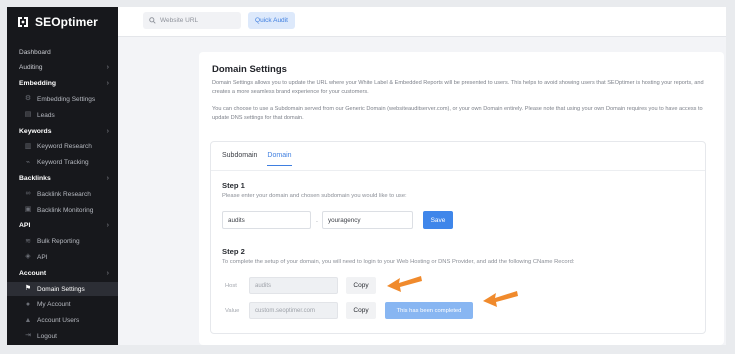 This screenshot has width=735, height=354. I want to click on step1-title: Step 1, so click(233, 185).